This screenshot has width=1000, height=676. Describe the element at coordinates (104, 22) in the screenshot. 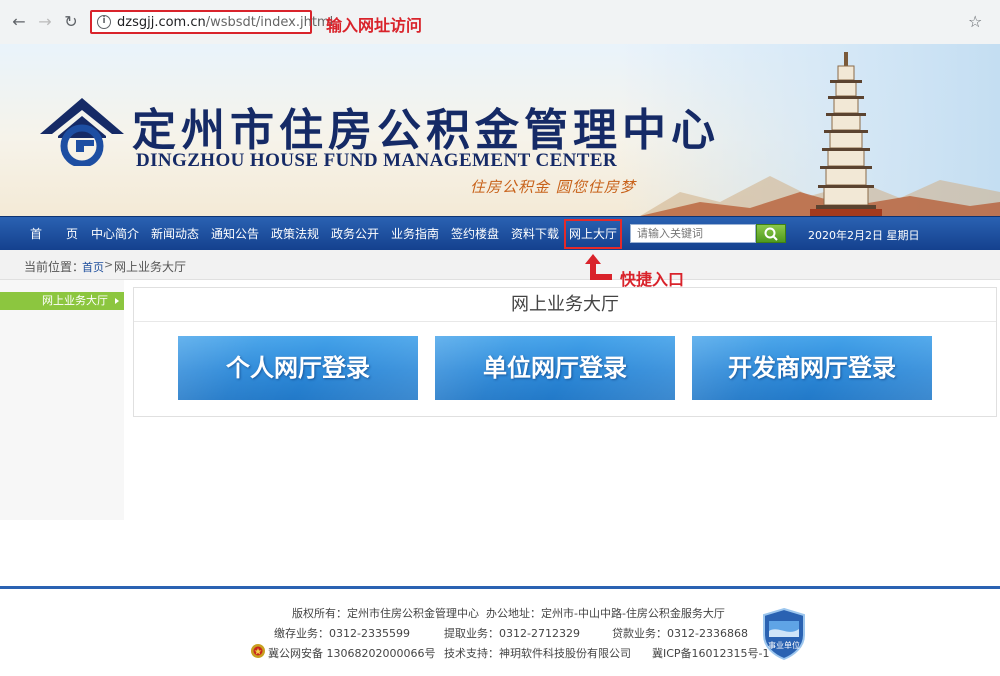

I see `info-icon: i` at that location.